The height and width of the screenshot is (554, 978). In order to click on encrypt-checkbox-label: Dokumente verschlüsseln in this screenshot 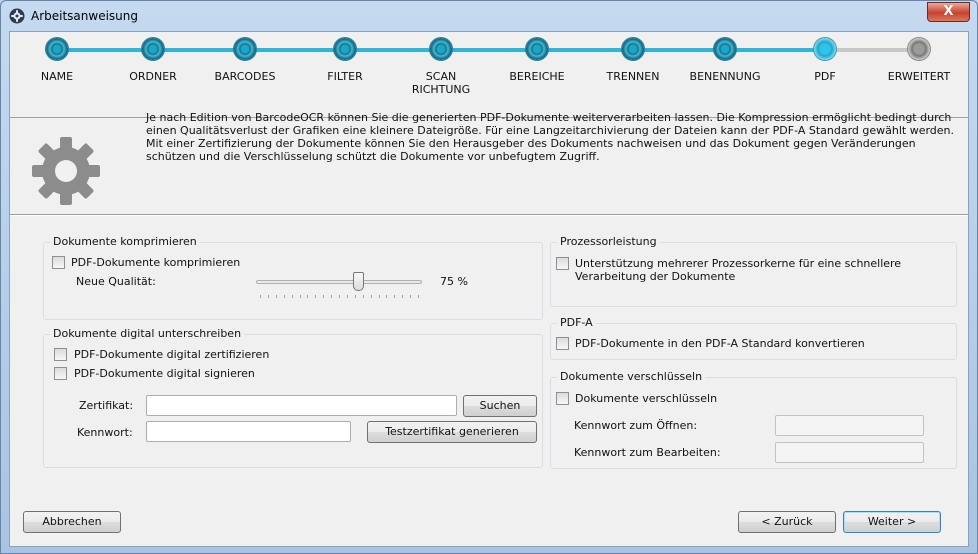, I will do `click(646, 398)`.